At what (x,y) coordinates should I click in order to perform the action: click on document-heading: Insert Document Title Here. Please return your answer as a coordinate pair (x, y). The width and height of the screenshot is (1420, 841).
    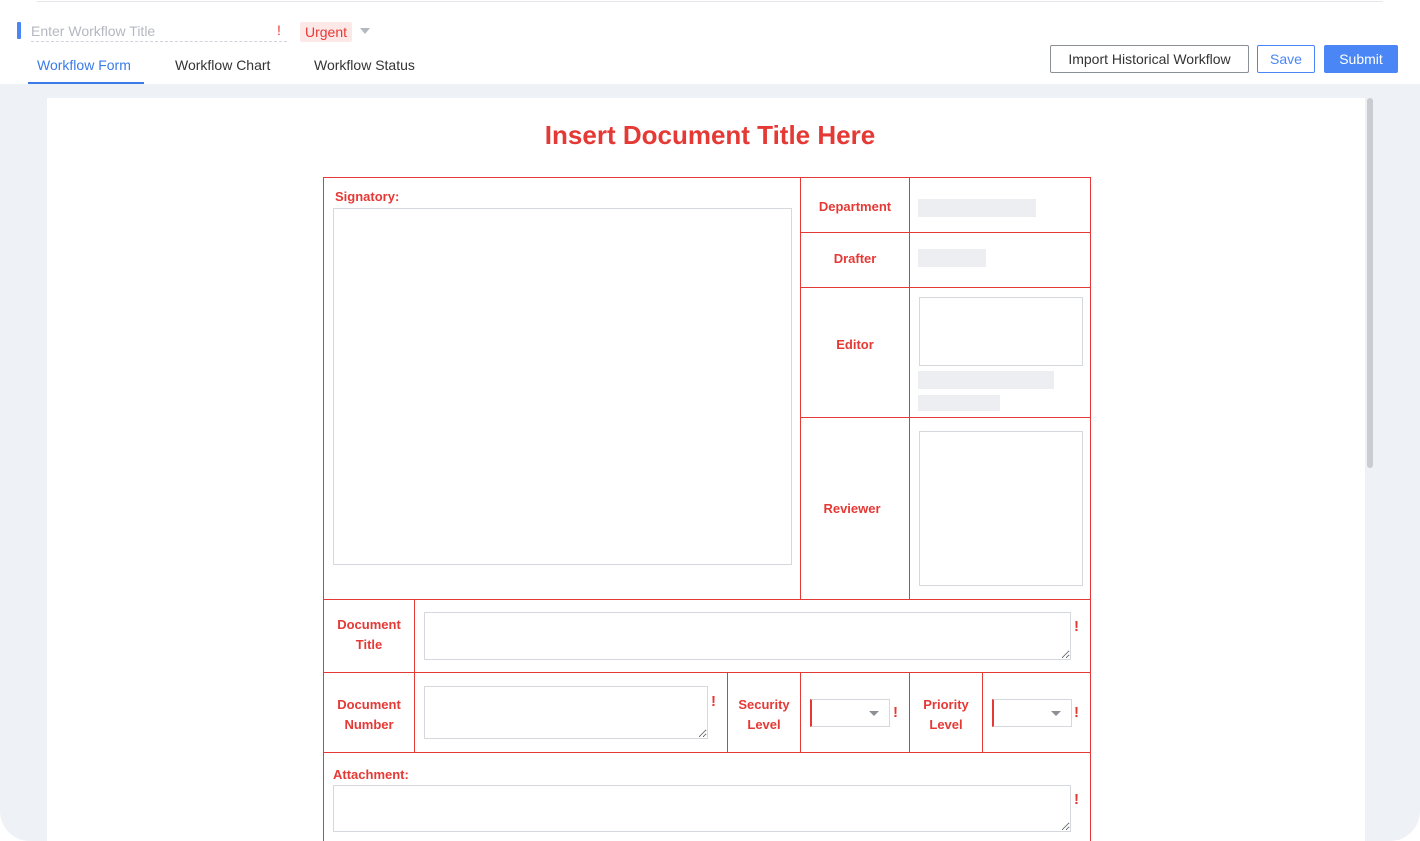
    Looking at the image, I should click on (710, 135).